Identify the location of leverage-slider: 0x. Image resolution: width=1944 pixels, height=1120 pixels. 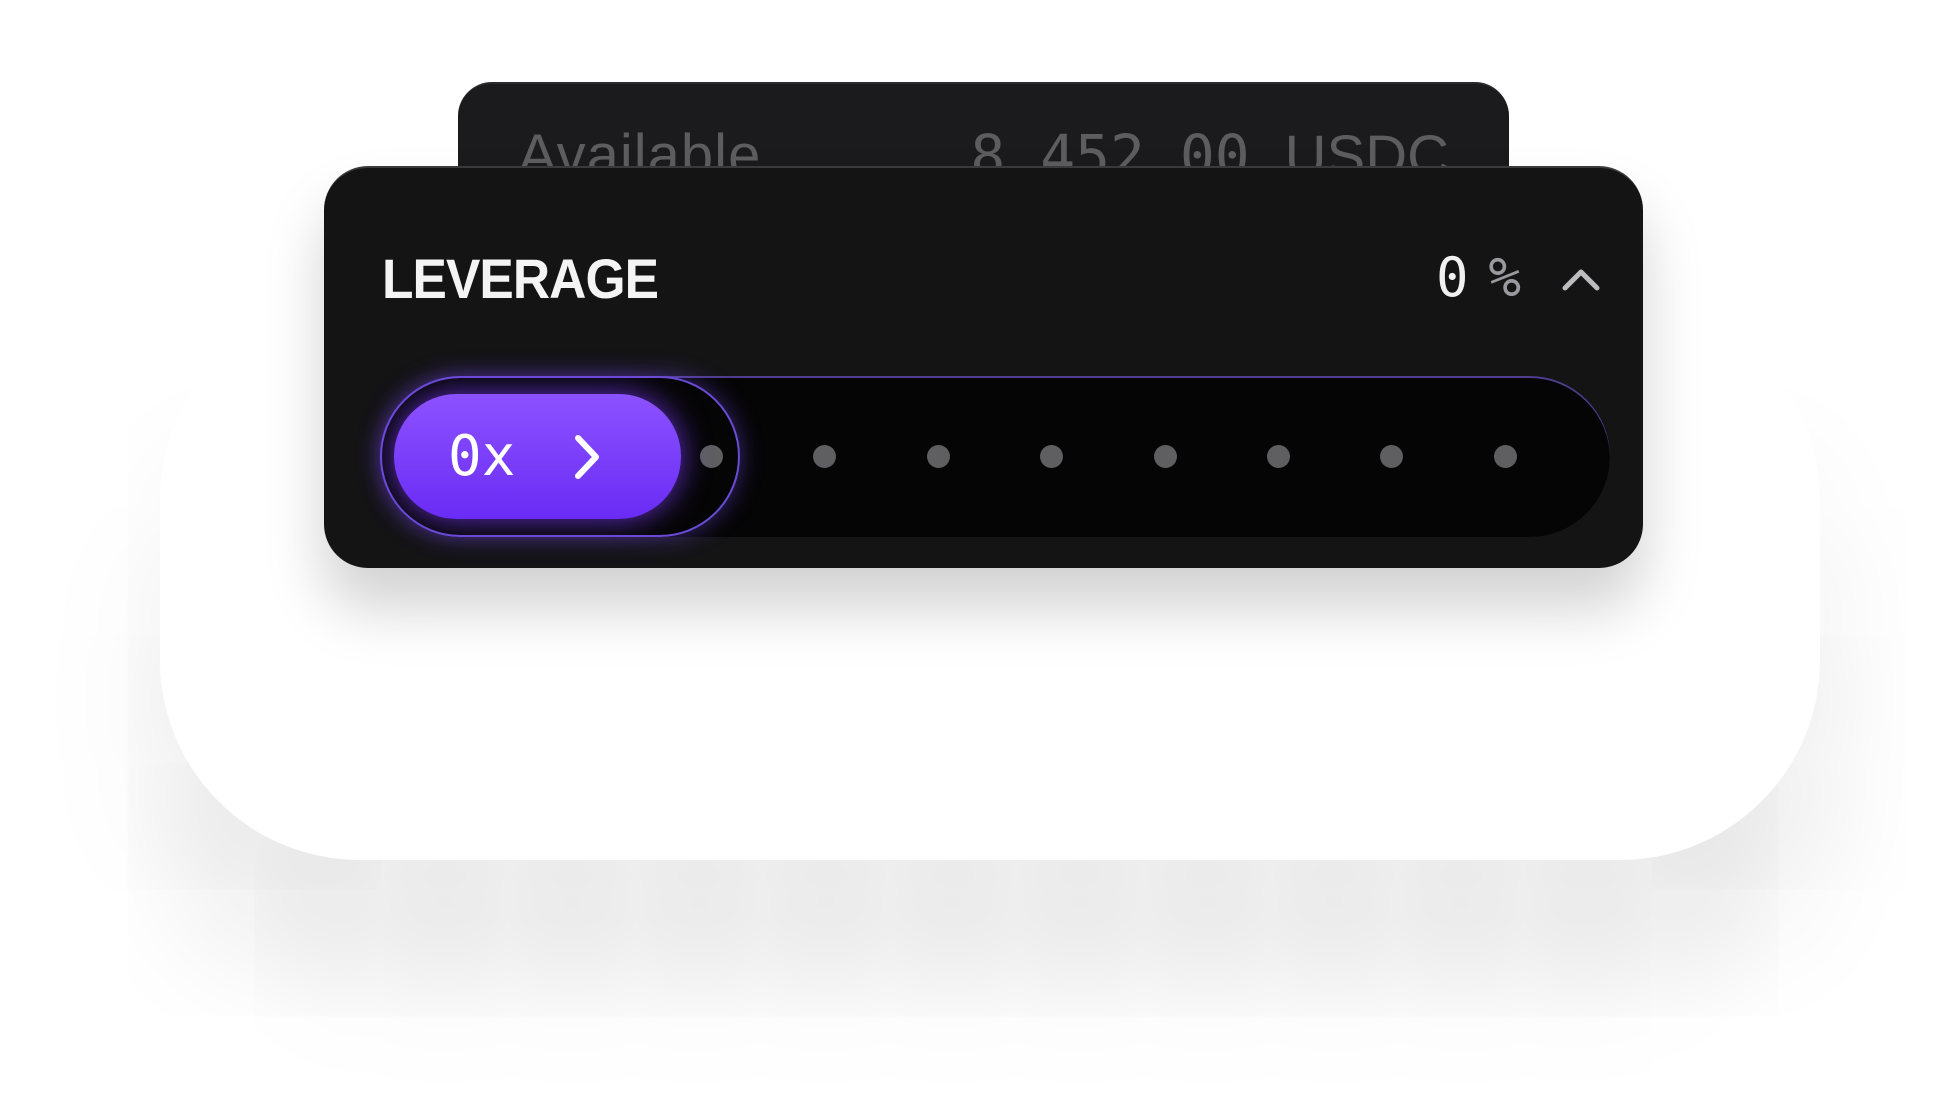
(995, 456).